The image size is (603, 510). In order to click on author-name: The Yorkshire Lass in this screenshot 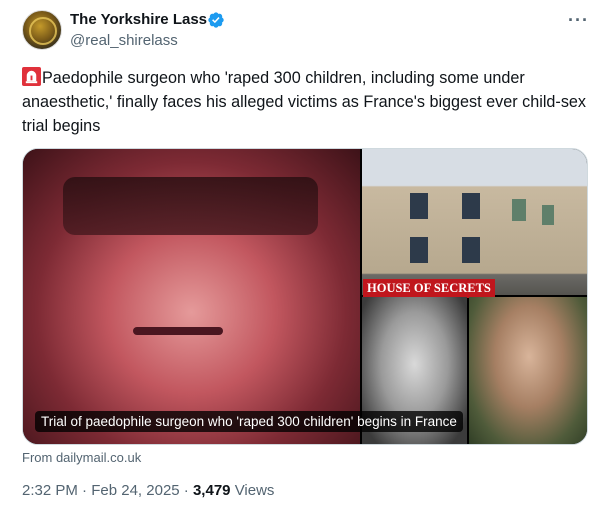, I will do `click(138, 19)`.